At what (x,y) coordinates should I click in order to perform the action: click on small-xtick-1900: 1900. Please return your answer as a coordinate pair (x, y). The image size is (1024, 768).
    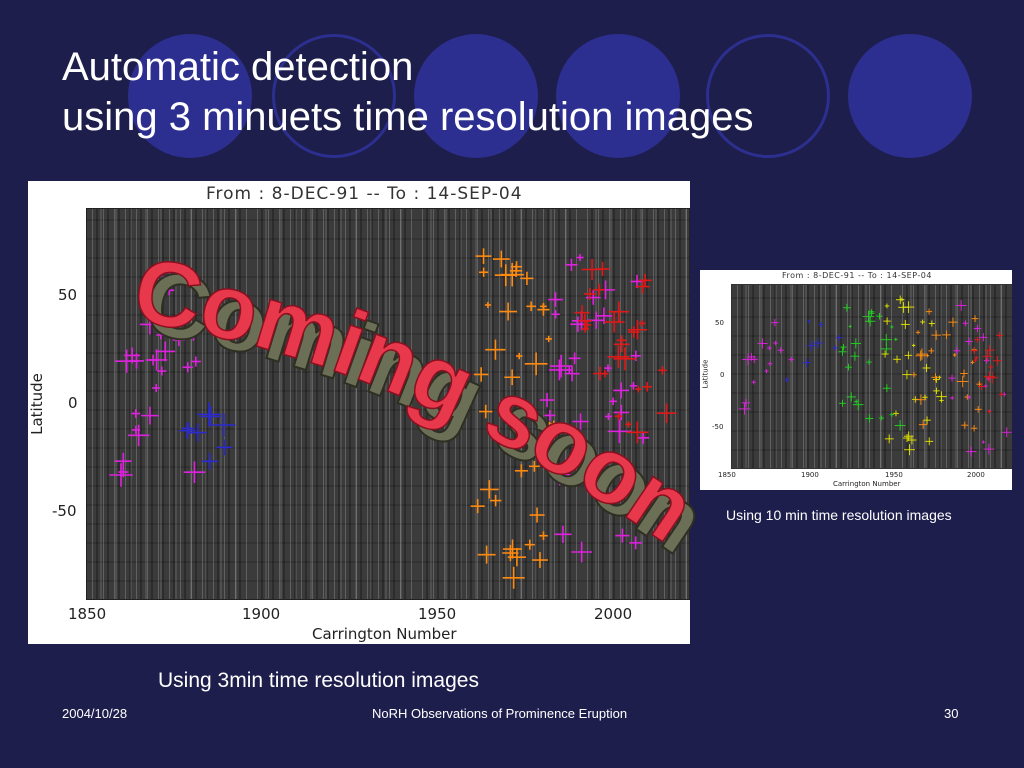
    Looking at the image, I should click on (810, 475).